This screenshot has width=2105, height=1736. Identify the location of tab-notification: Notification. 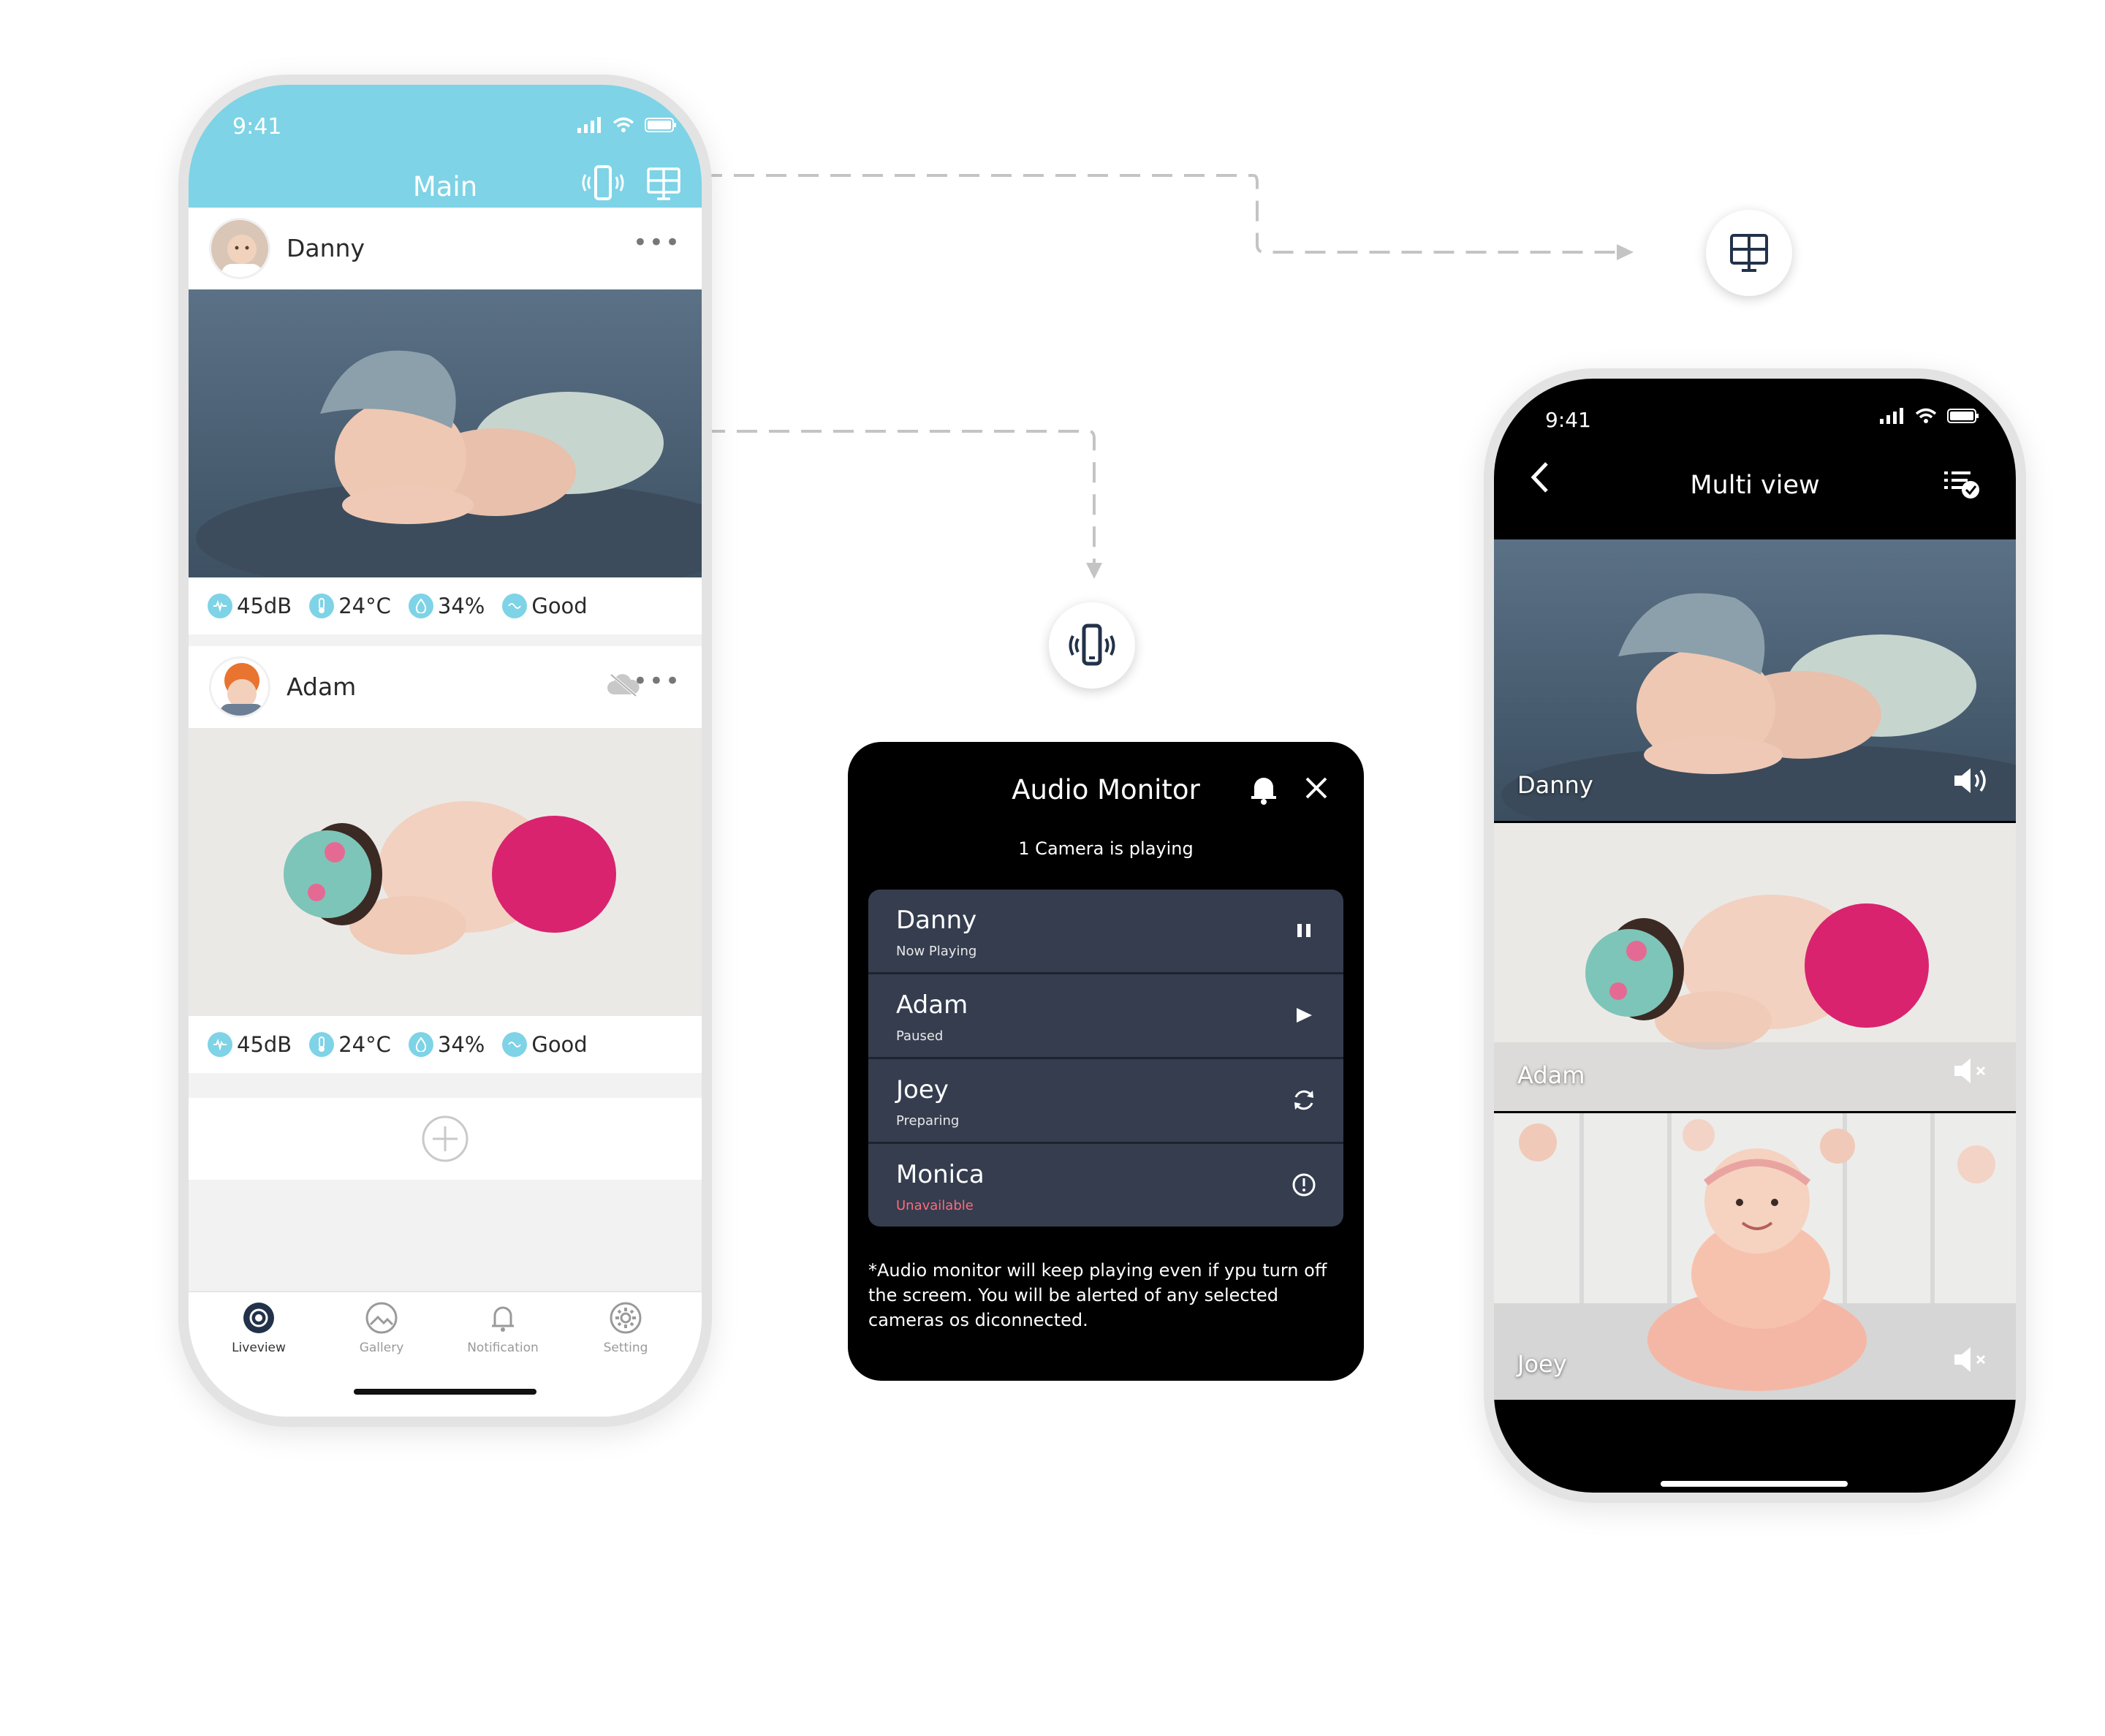
(502, 1328).